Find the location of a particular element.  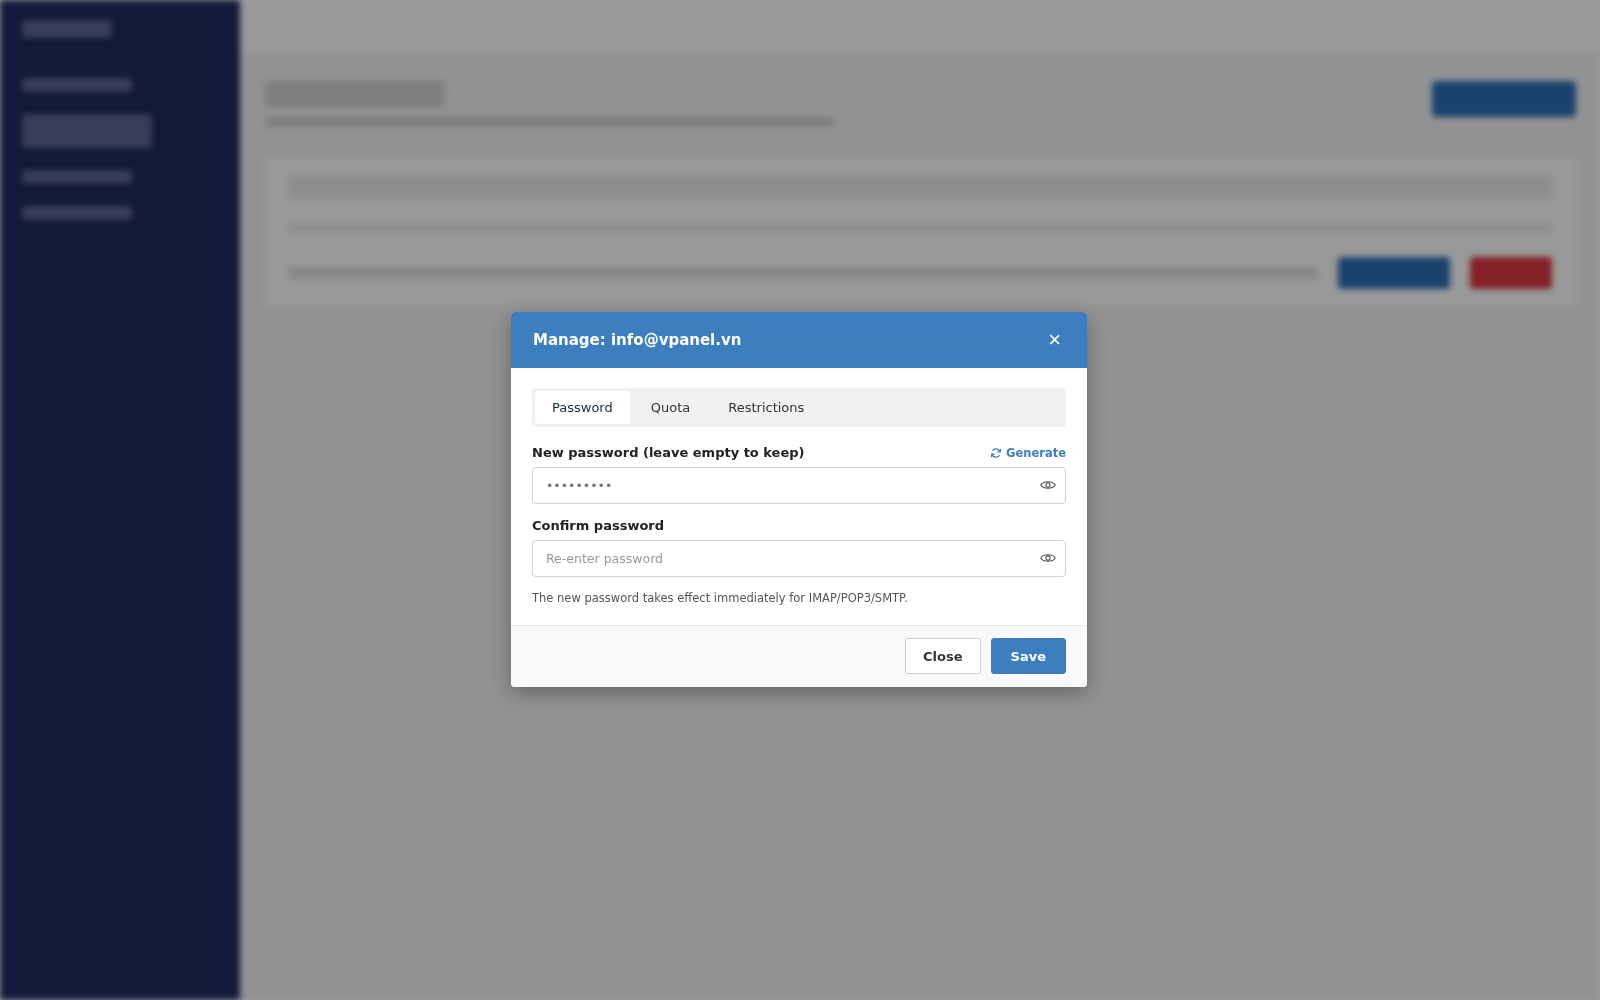

tab: Restrictions is located at coordinates (766, 407).